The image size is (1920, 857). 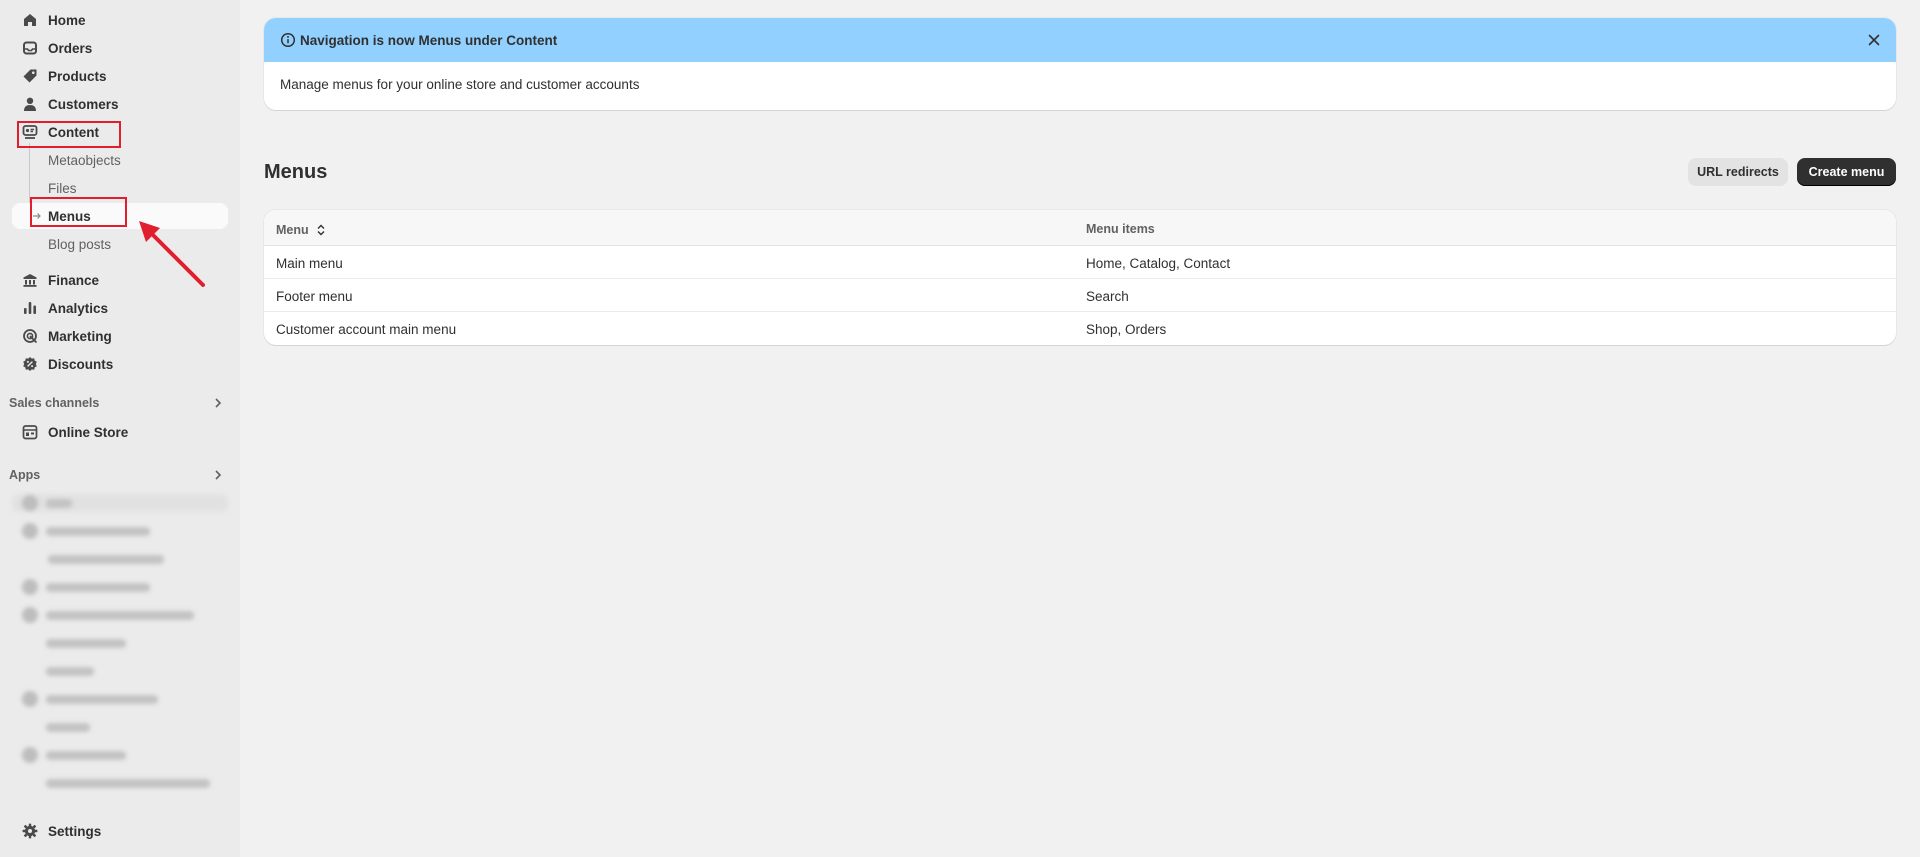 I want to click on table-header: Menu Menu items, so click(x=1080, y=228).